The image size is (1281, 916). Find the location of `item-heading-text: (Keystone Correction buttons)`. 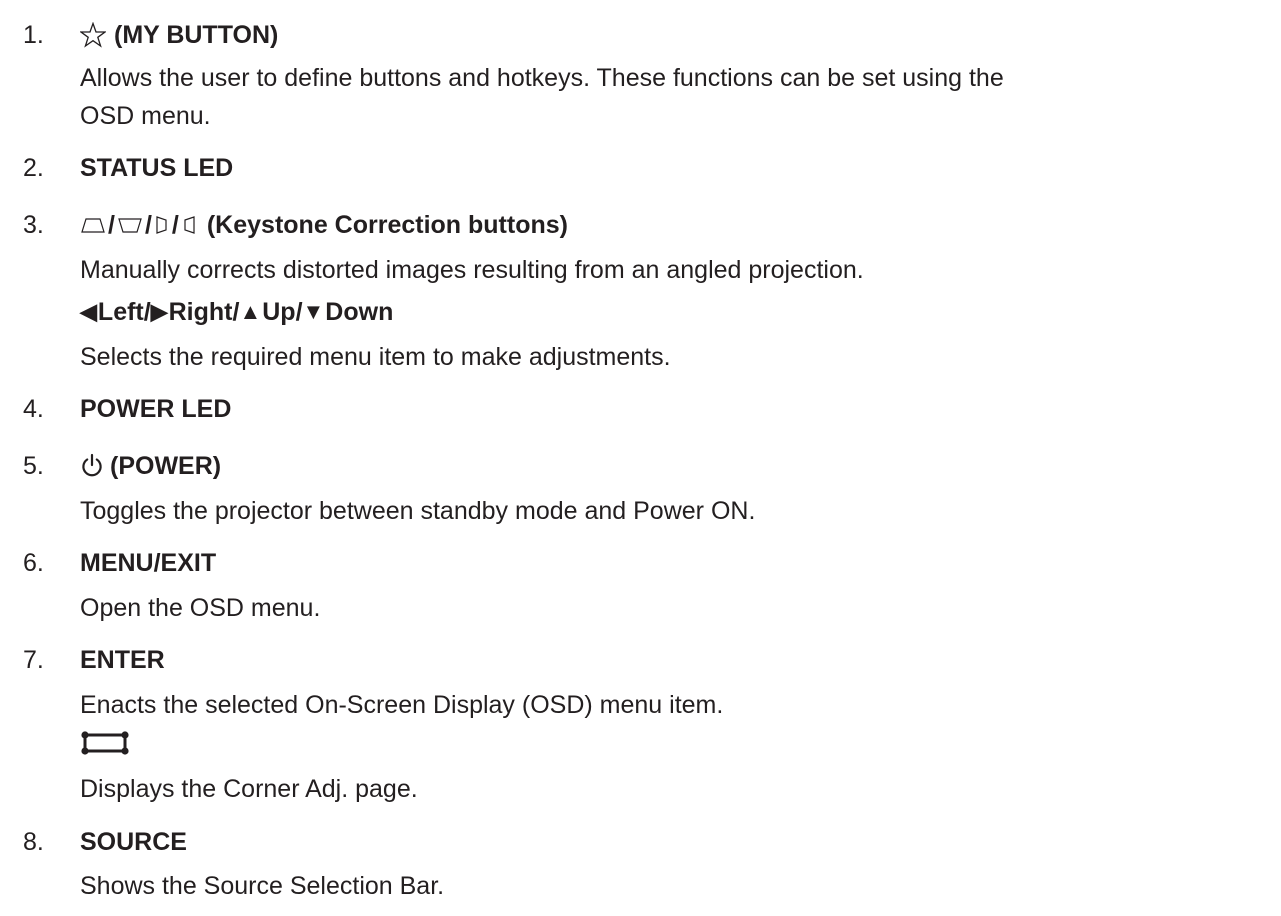

item-heading-text: (Keystone Correction buttons) is located at coordinates (387, 225).